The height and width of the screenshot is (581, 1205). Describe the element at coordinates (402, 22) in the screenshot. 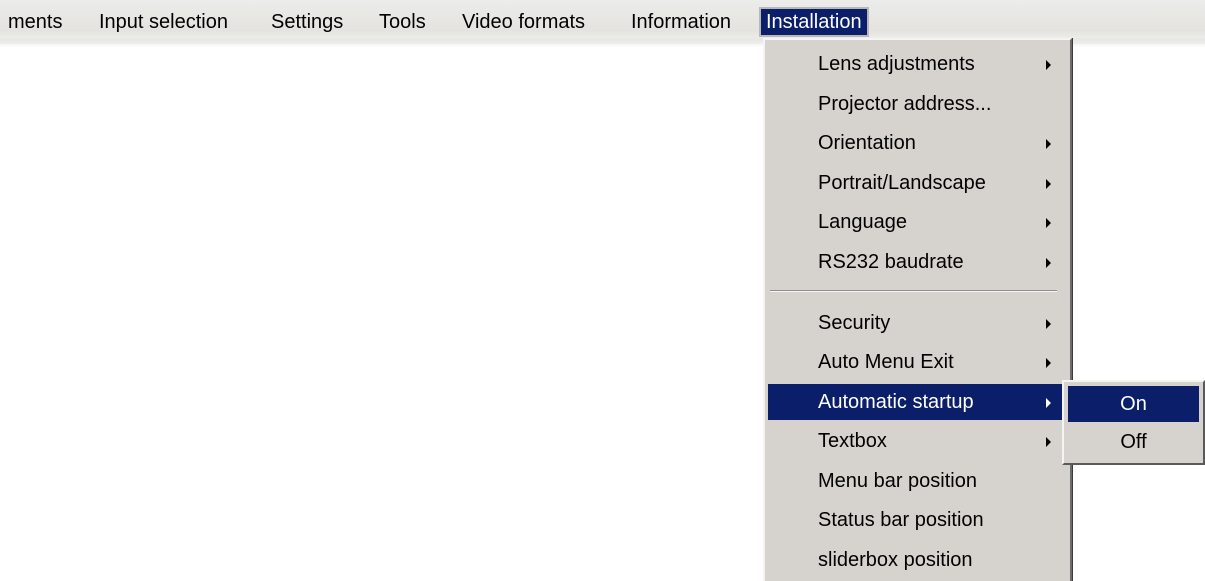

I see `menu-tools: Tools` at that location.